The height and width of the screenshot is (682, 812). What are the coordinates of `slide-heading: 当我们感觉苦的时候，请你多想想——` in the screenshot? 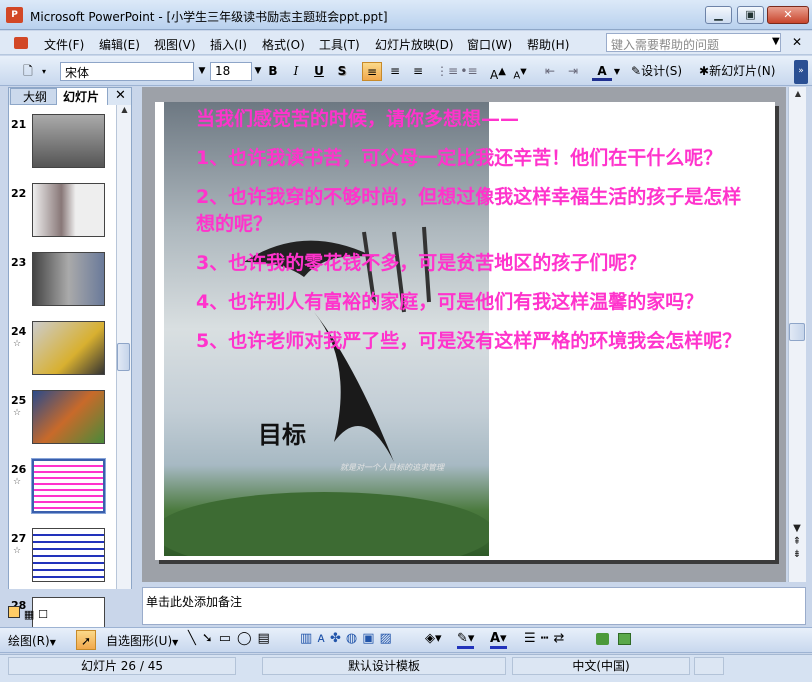 It's located at (358, 119).